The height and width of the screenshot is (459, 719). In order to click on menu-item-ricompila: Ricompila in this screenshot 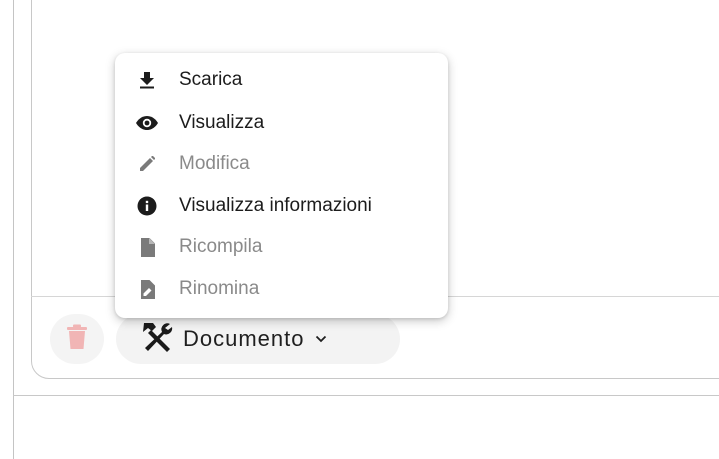, I will do `click(281, 247)`.